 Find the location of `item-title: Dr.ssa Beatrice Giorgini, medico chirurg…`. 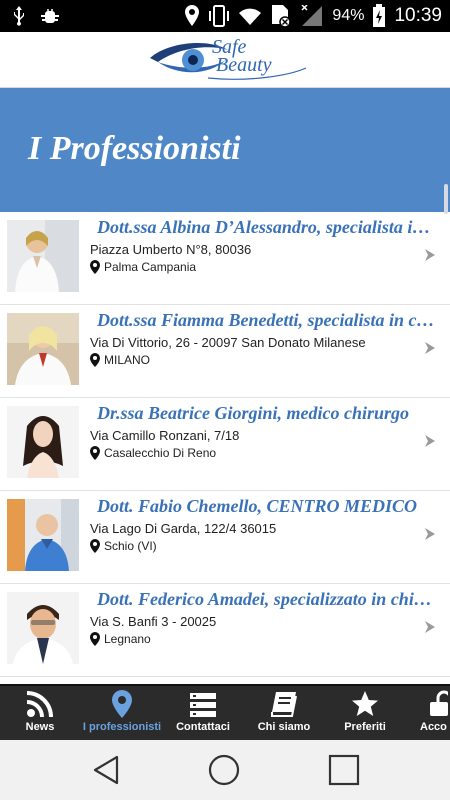

item-title: Dr.ssa Beatrice Giorgini, medico chirurg… is located at coordinates (253, 413).